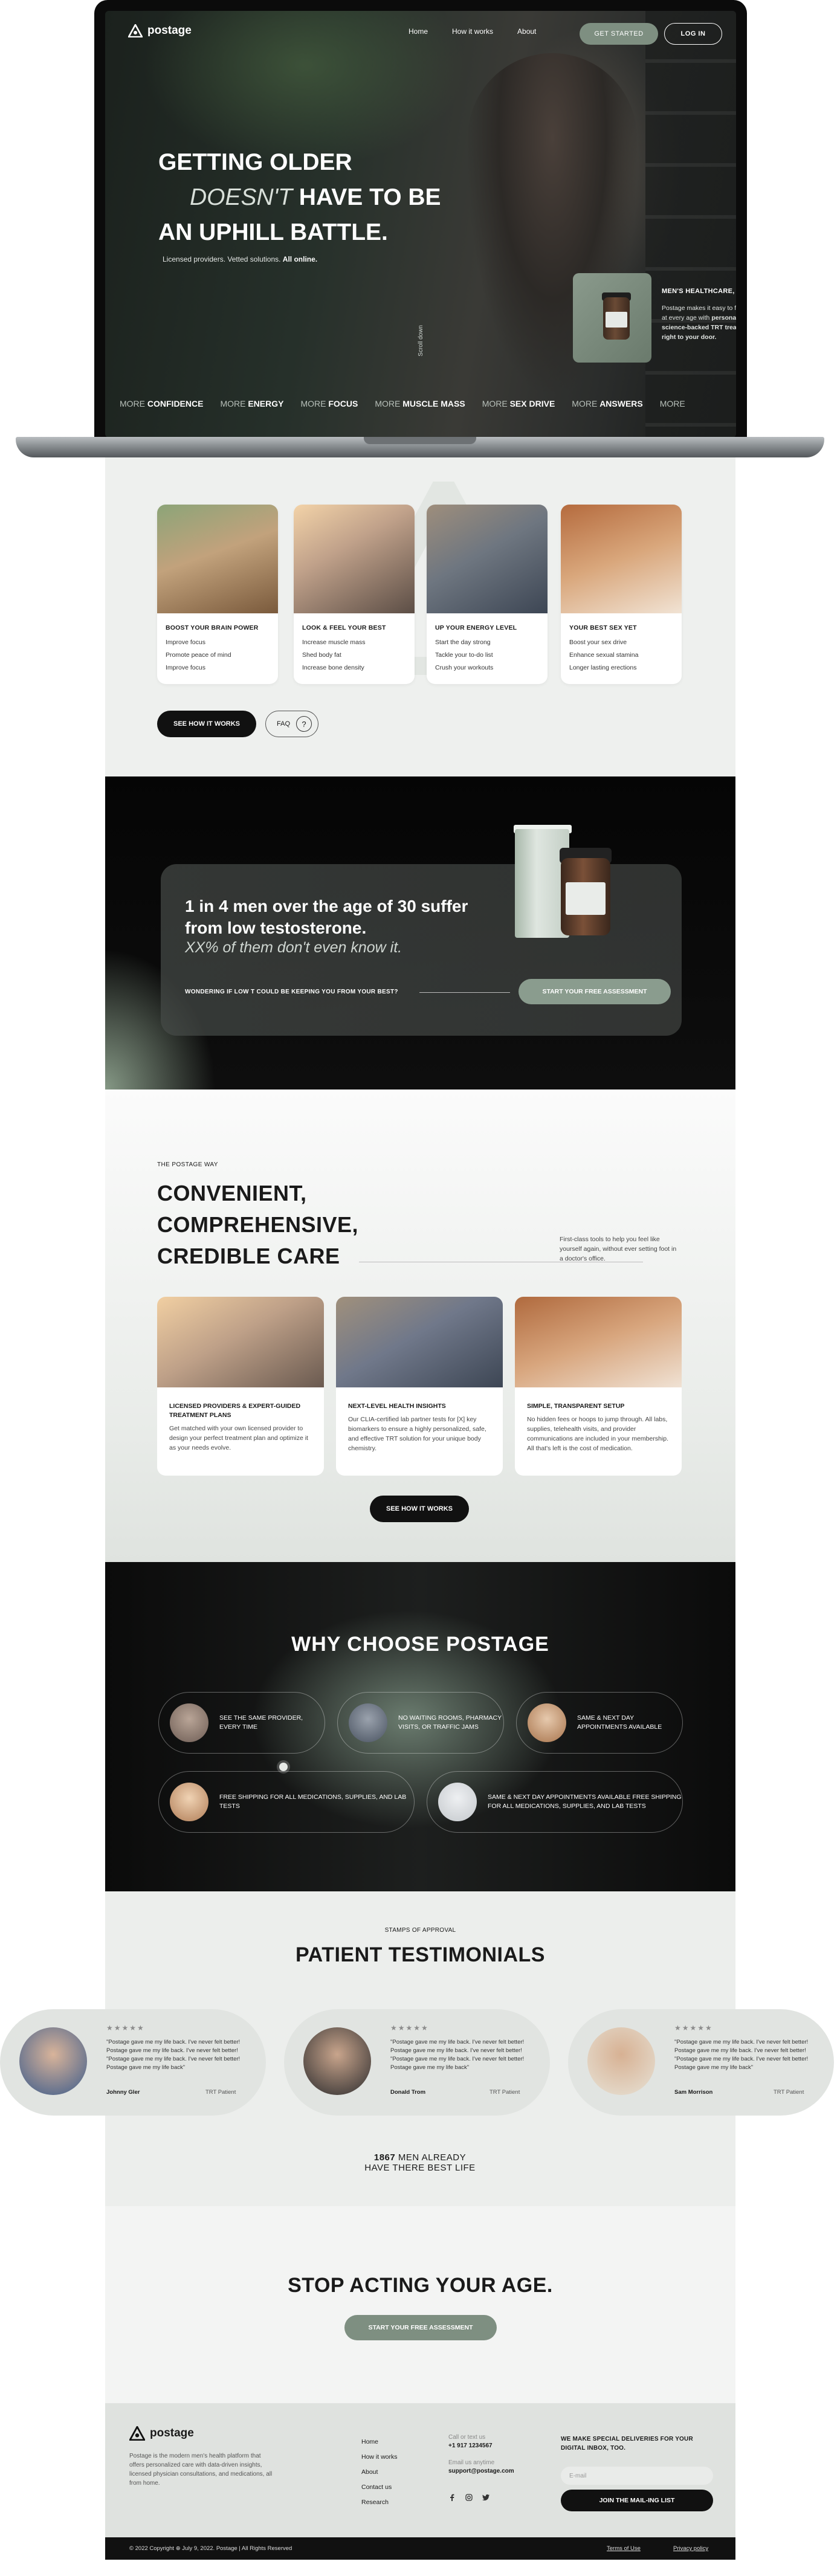  Describe the element at coordinates (379, 2458) in the screenshot. I see `footer-link-how: How it works` at that location.